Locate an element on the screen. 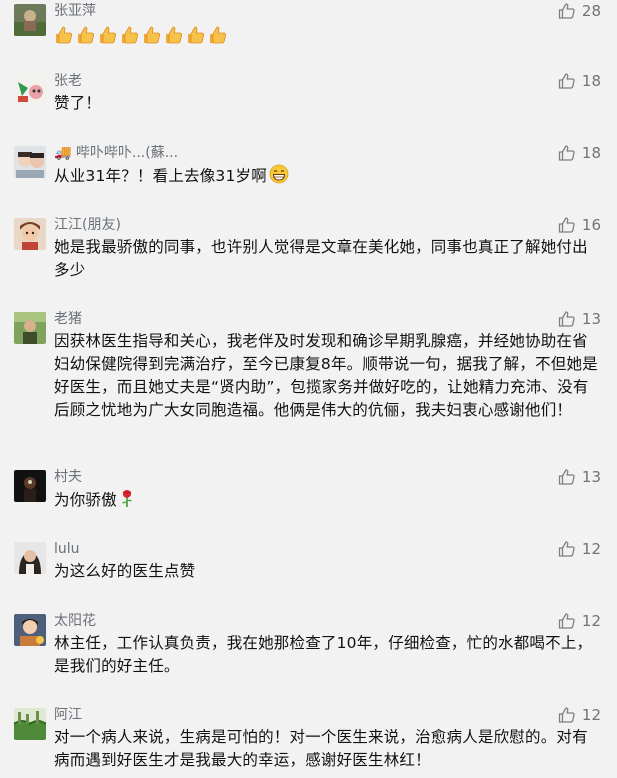  comment-text: 从业31年？！看上去像31岁啊 is located at coordinates (328, 176).